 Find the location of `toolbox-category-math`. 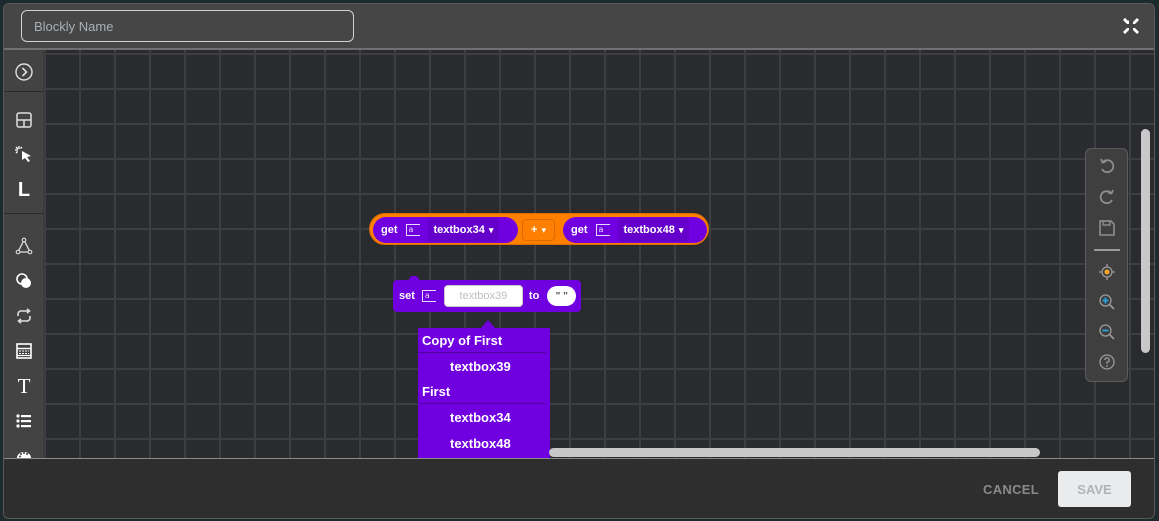

toolbox-category-math is located at coordinates (24, 281).